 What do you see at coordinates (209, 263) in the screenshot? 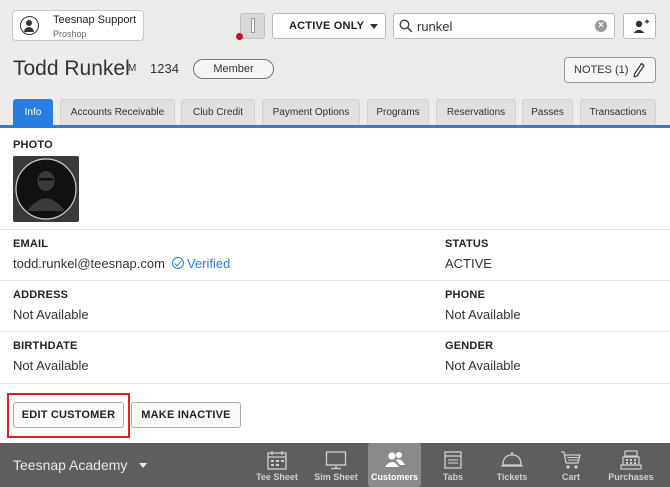
I see `verified-label: Verified` at bounding box center [209, 263].